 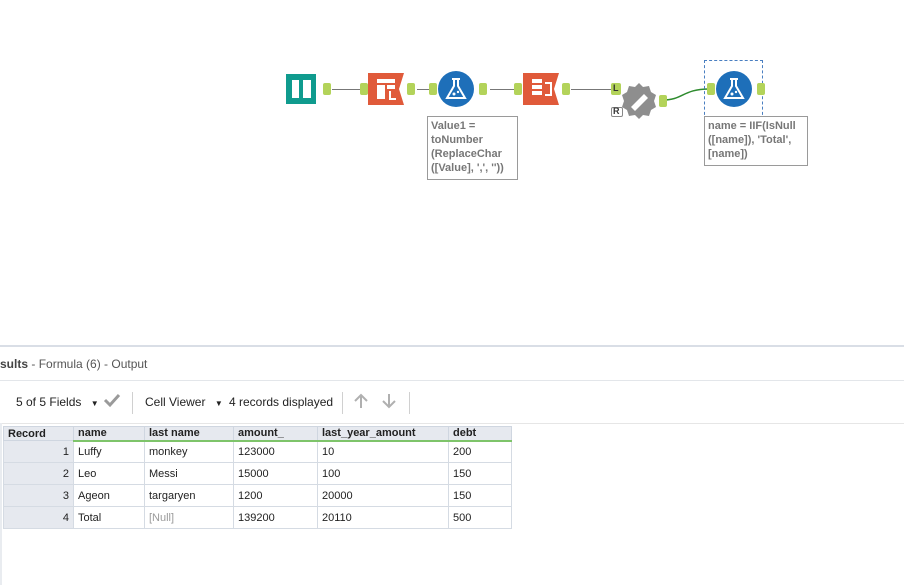 I want to click on input-data-icon, so click(x=301, y=89).